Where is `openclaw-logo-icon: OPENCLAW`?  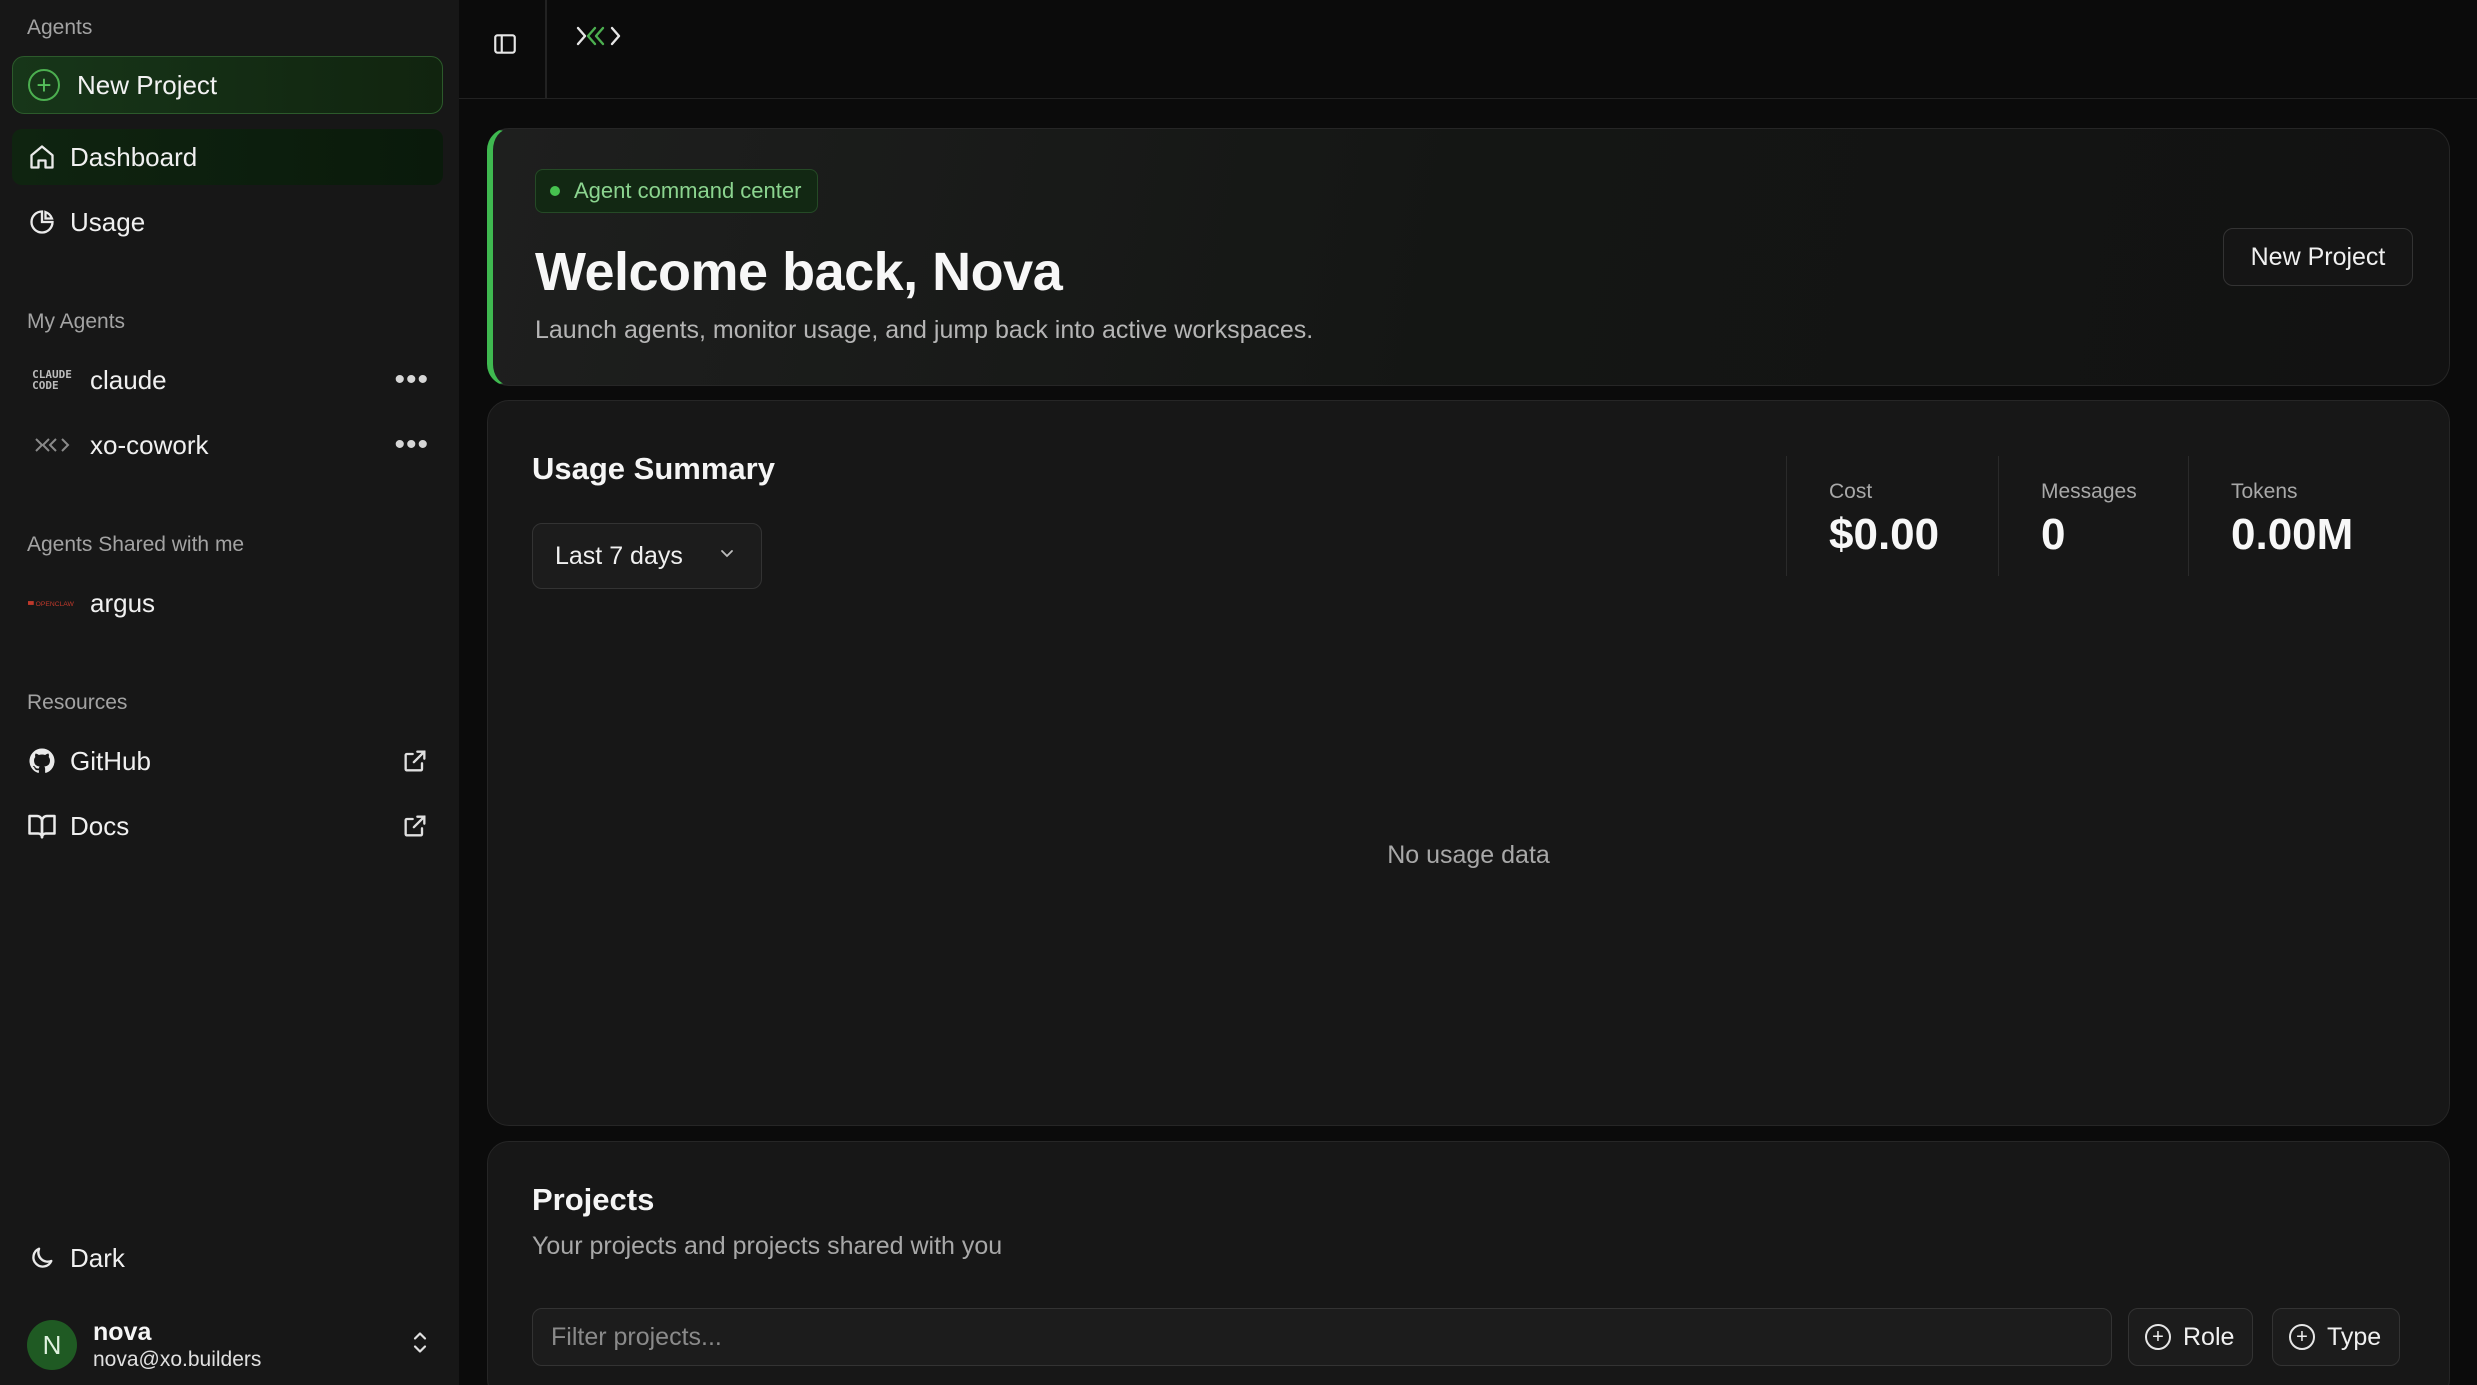 openclaw-logo-icon: OPENCLAW is located at coordinates (52, 603).